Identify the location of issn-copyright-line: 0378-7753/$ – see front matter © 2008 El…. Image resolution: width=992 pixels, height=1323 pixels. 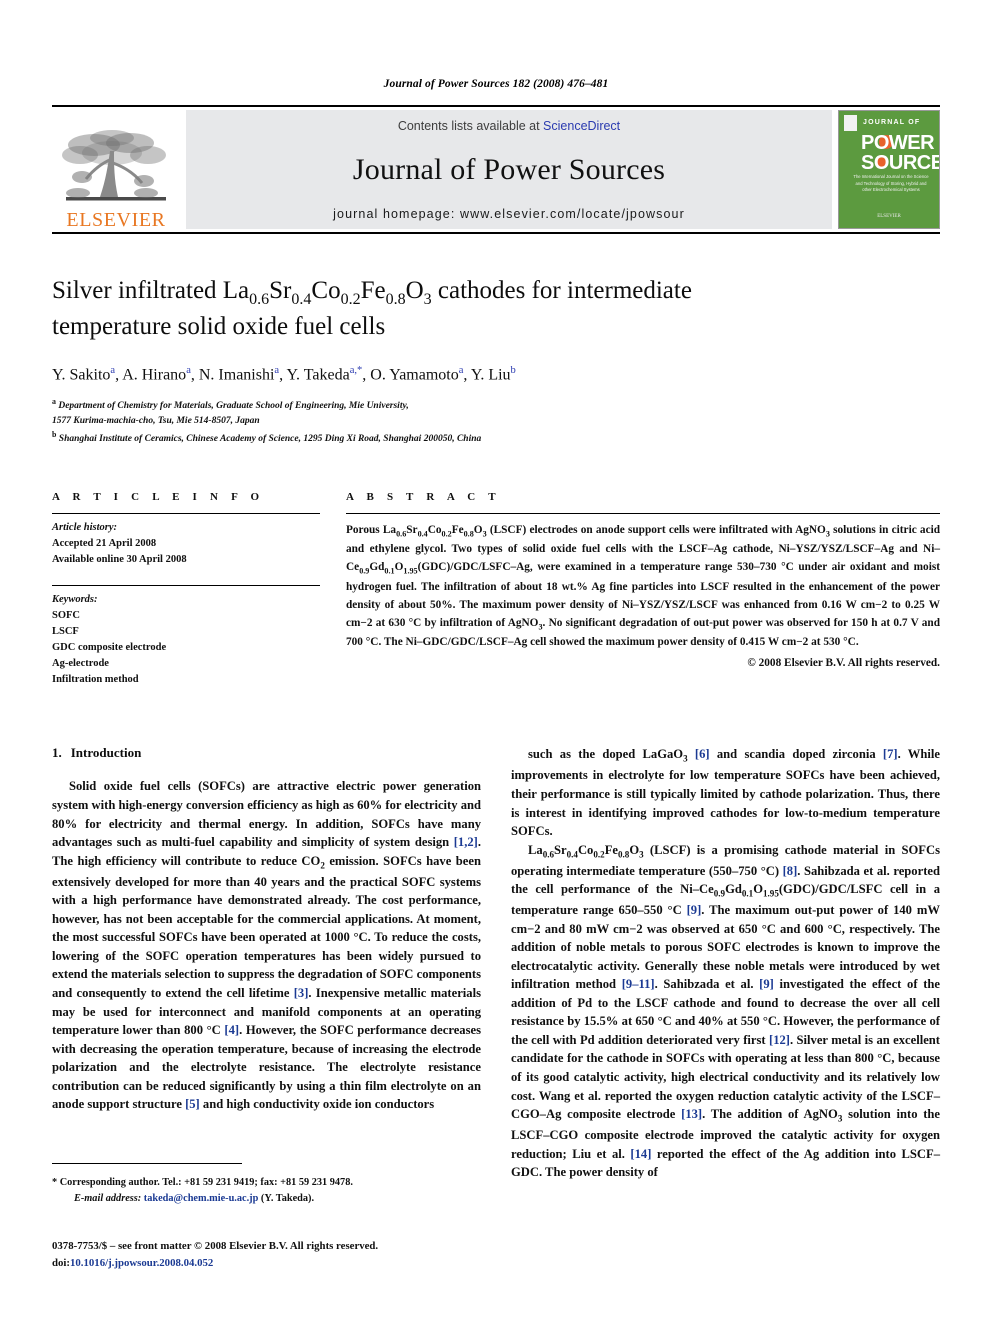
(215, 1246).